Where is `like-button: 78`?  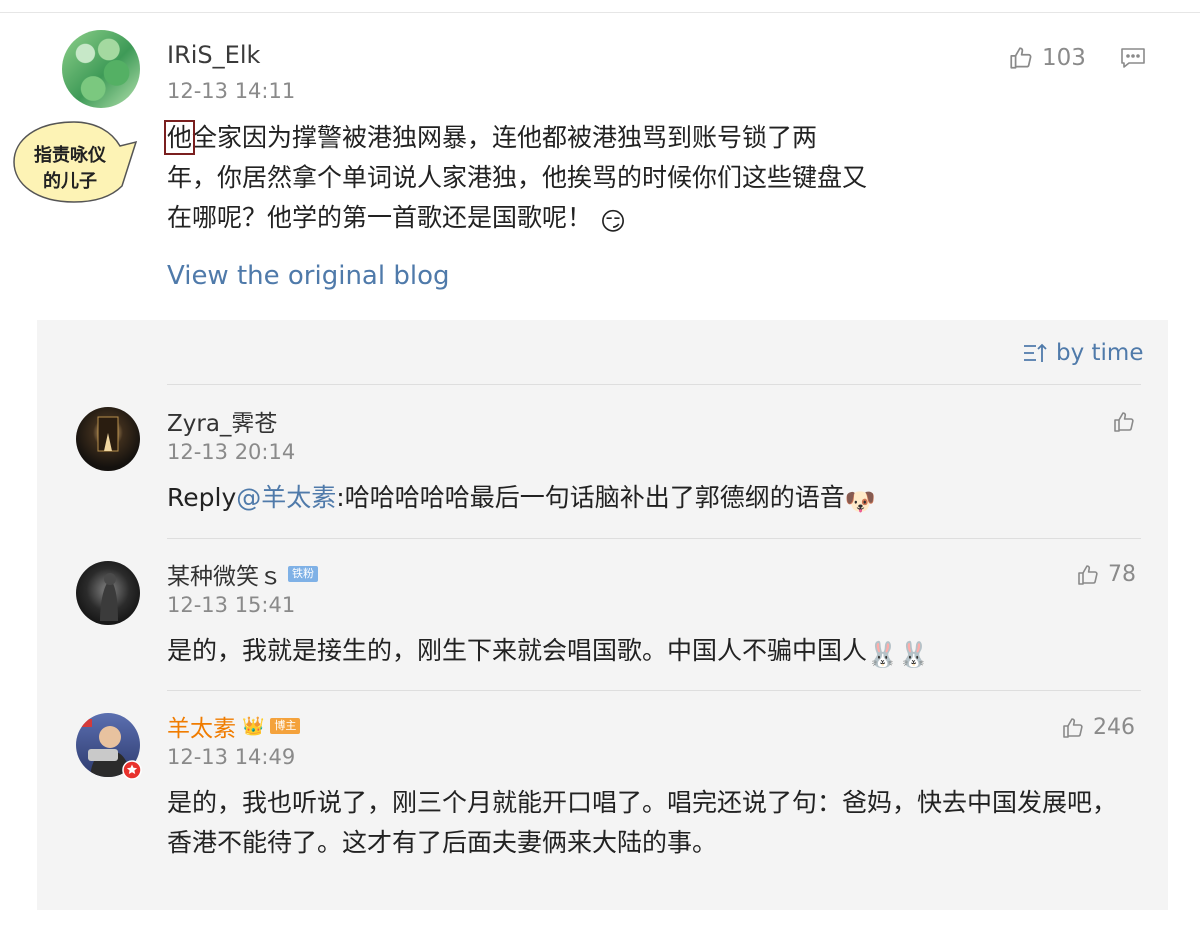
like-button: 78 is located at coordinates (1106, 574).